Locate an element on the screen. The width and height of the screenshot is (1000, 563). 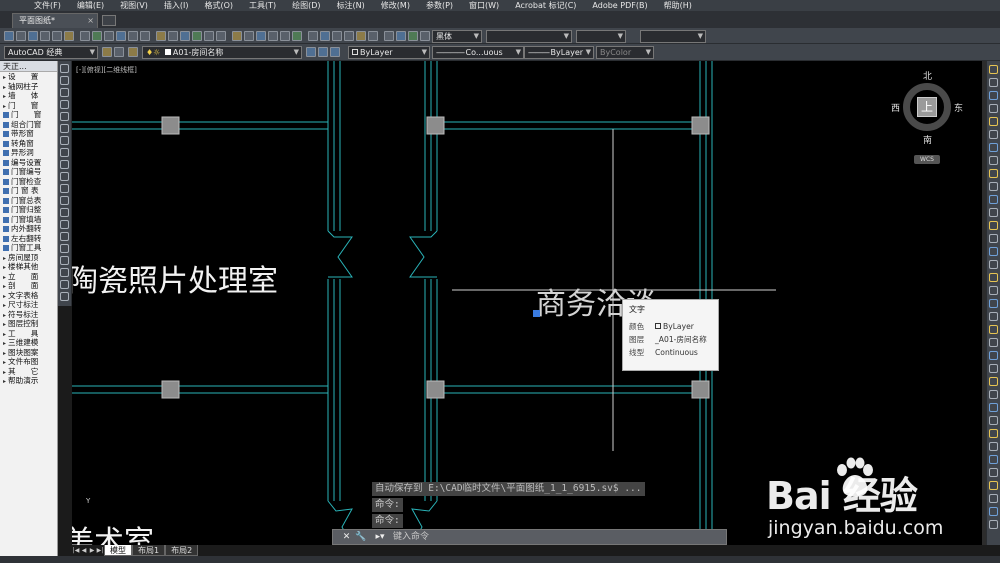
layer-manager-icon is located at coordinates (119, 52).